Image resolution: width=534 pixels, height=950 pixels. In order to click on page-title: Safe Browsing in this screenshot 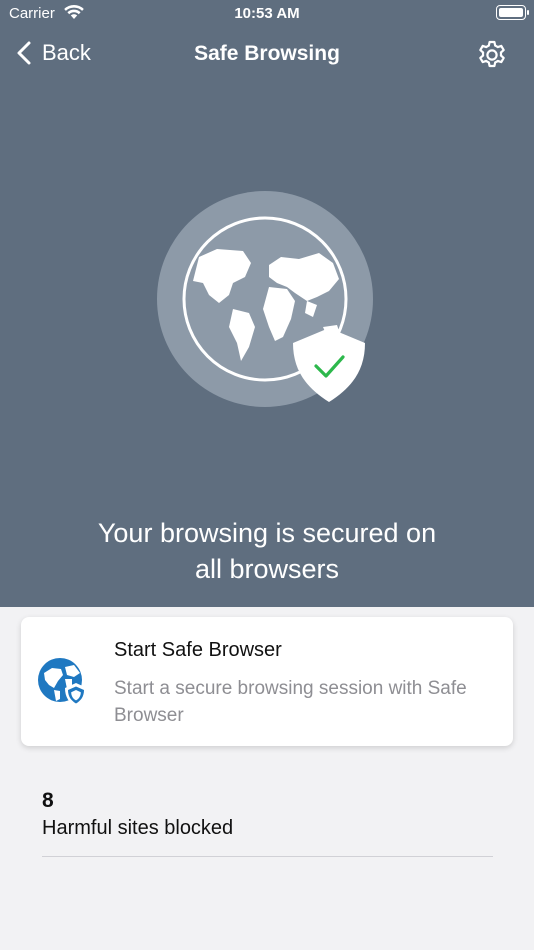, I will do `click(267, 53)`.